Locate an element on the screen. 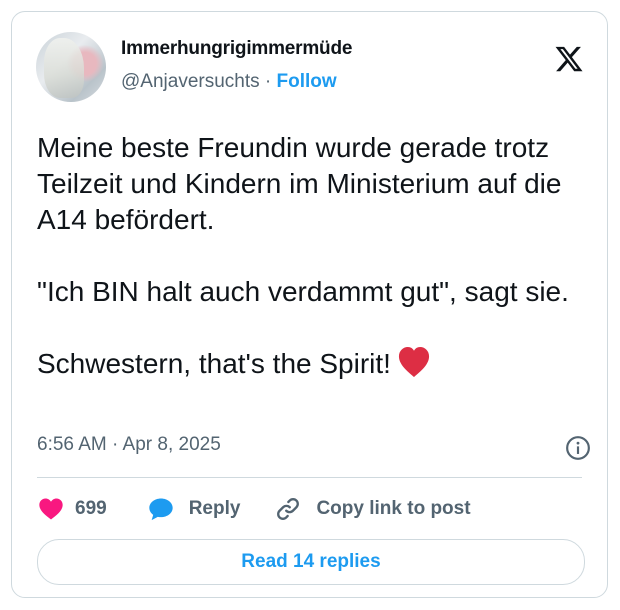  follow-button: Follow is located at coordinates (307, 81).